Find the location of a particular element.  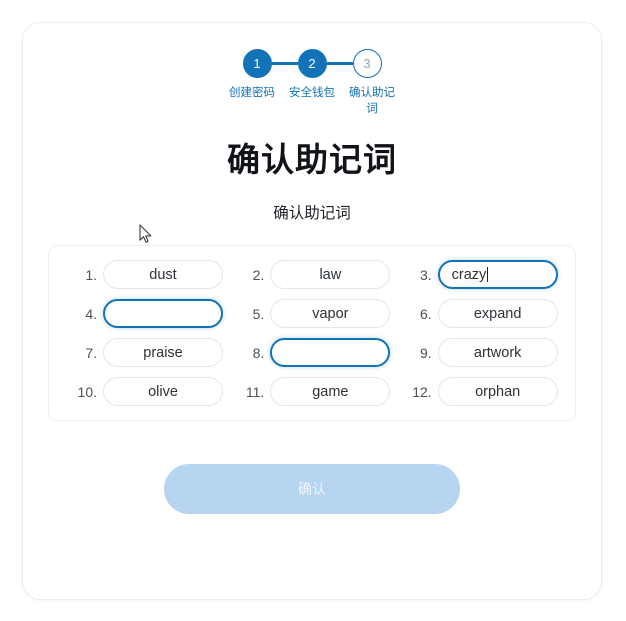

mnemonic-word-input-9: artwork is located at coordinates (497, 353).